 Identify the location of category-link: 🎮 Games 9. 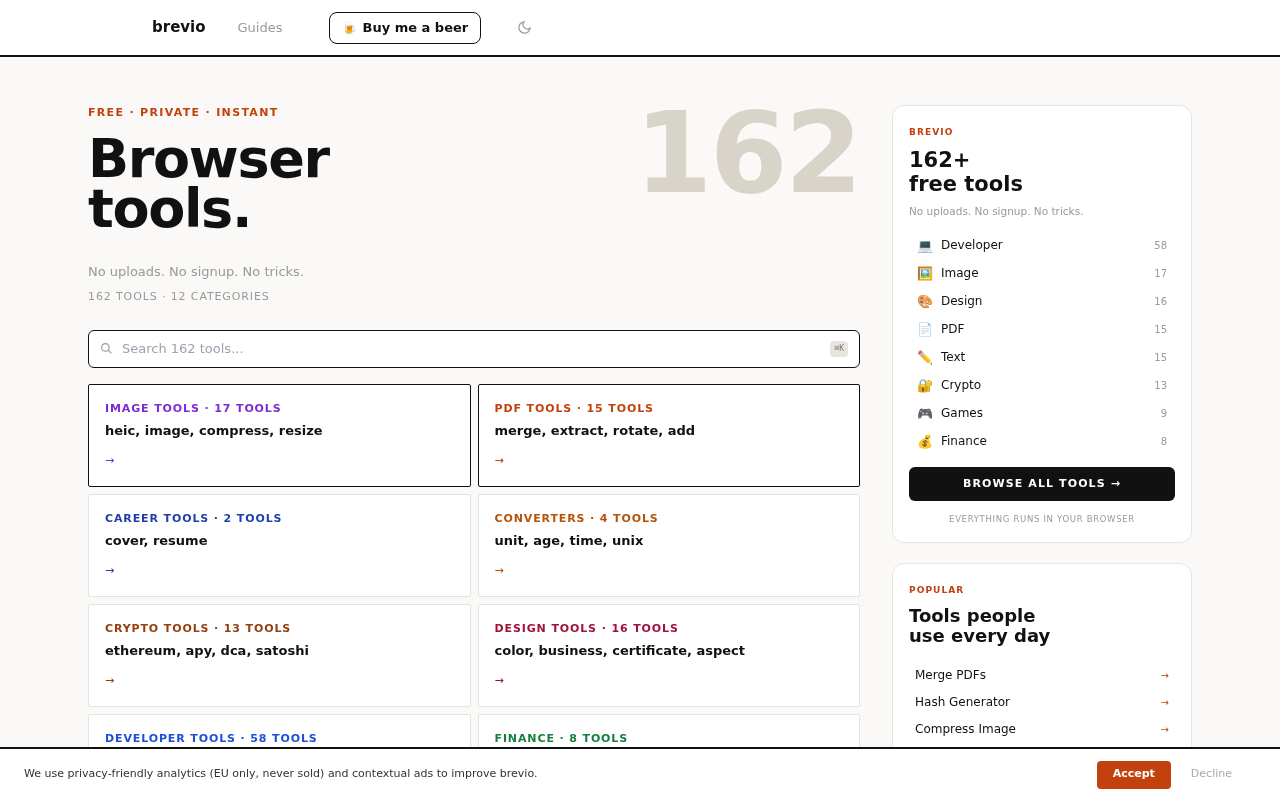
(1042, 413).